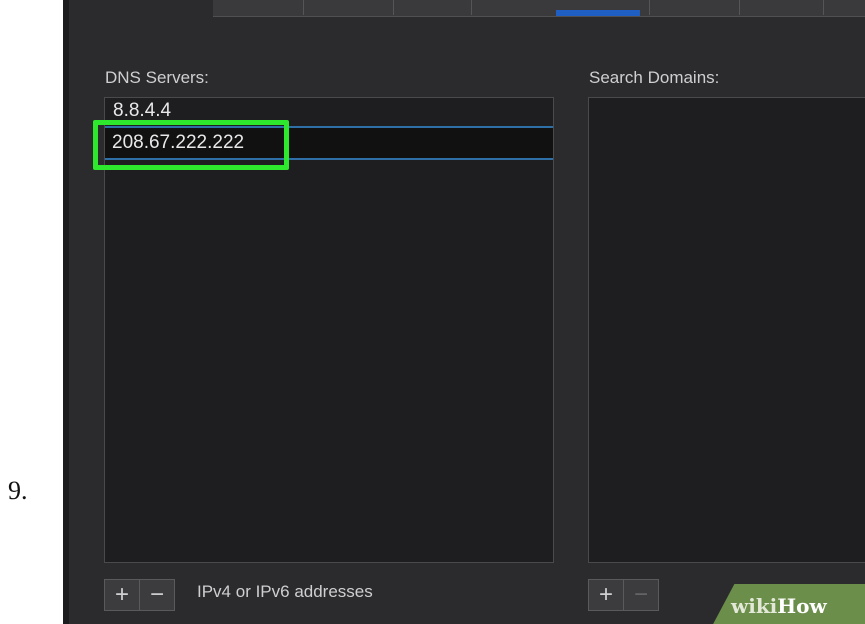 Image resolution: width=865 pixels, height=624 pixels. What do you see at coordinates (156, 595) in the screenshot?
I see `remove-dns-button: −` at bounding box center [156, 595].